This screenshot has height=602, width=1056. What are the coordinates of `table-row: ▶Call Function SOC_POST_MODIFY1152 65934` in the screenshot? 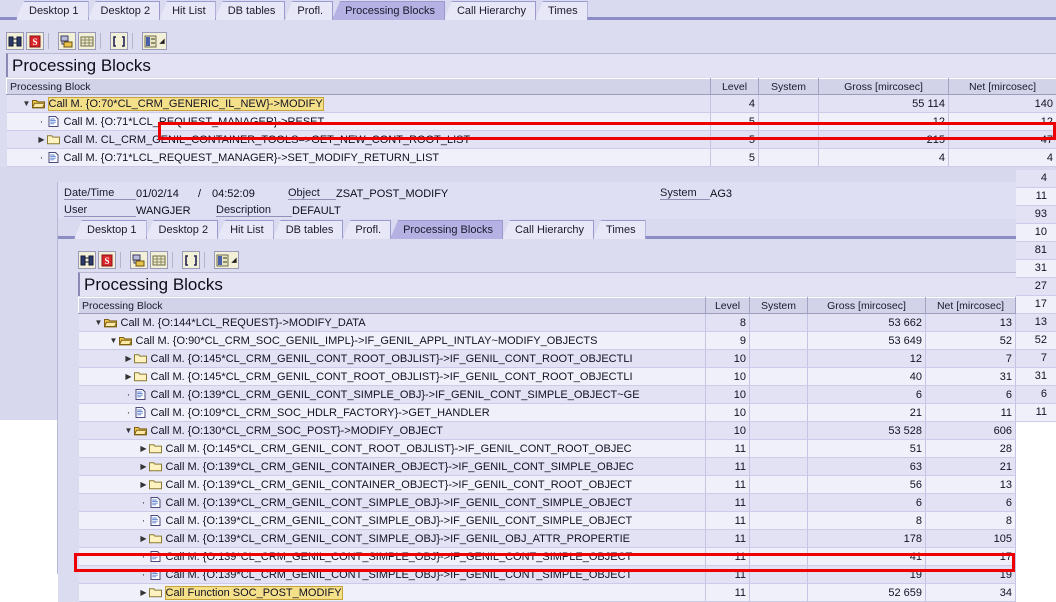 It's located at (547, 593).